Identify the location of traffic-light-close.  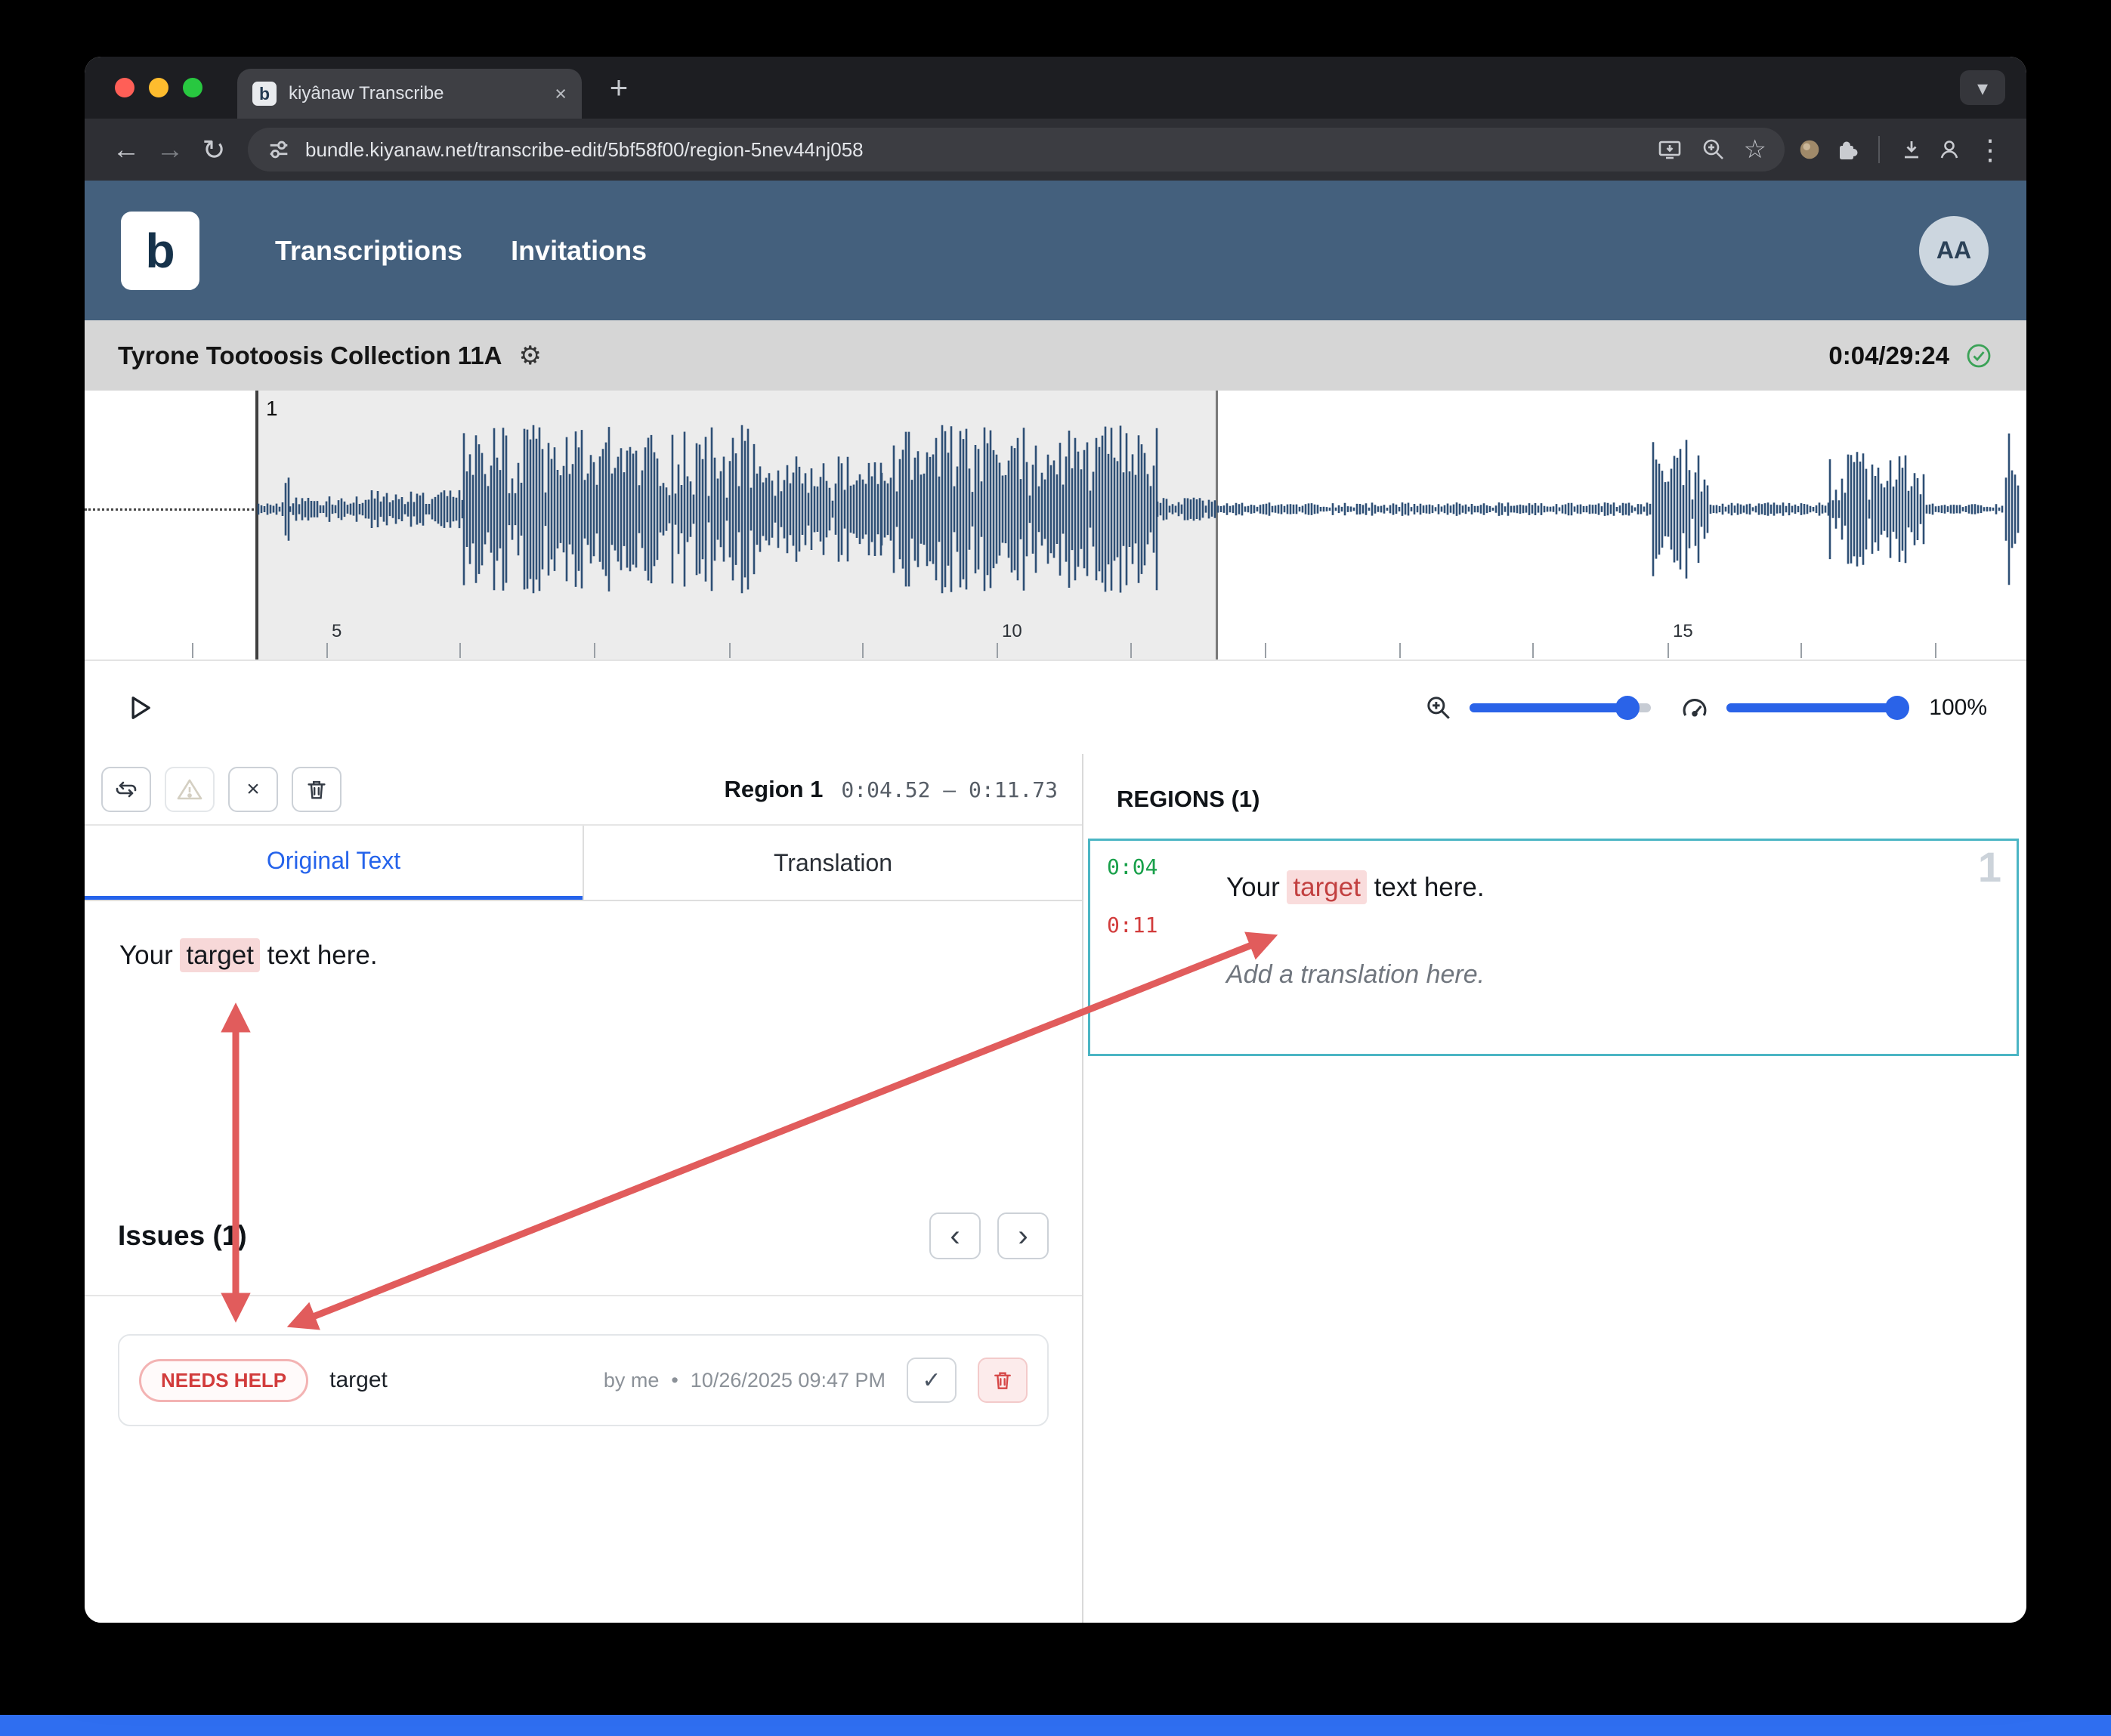
(125, 87).